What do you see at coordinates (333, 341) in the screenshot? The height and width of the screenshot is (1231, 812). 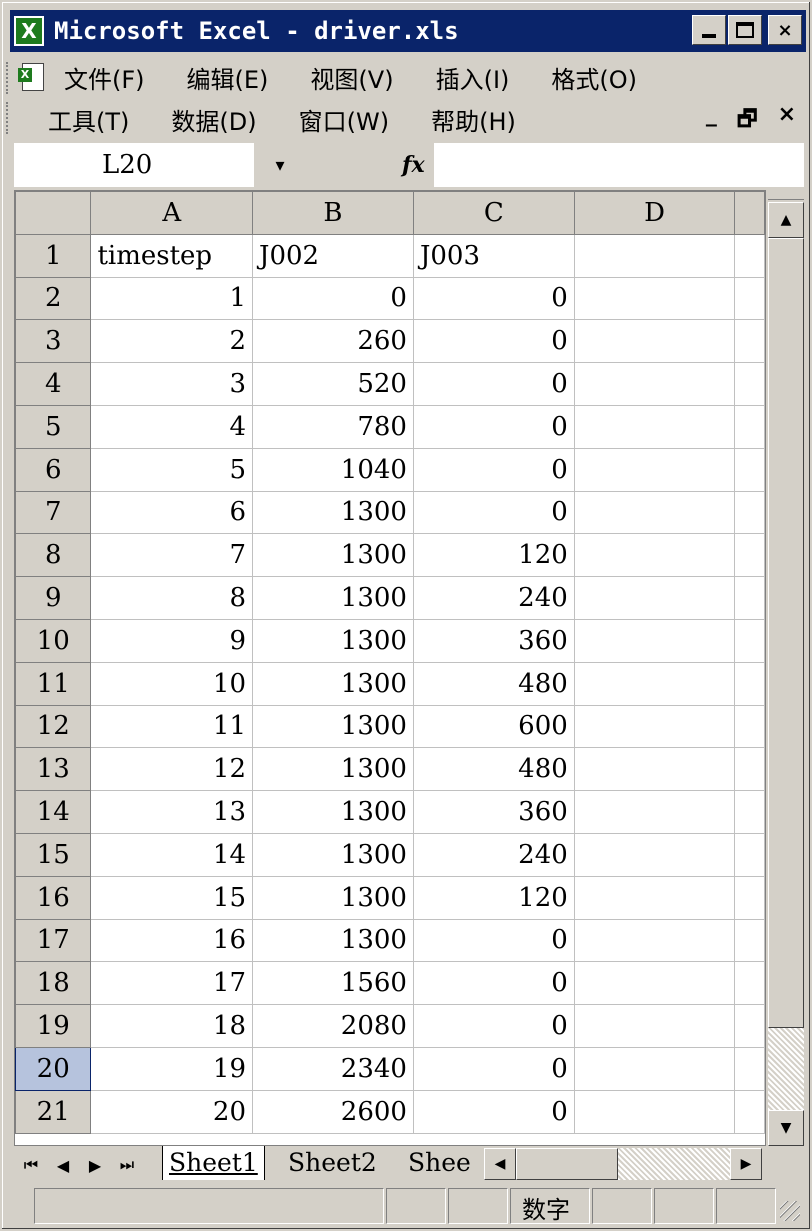 I see `cell-b3: 260` at bounding box center [333, 341].